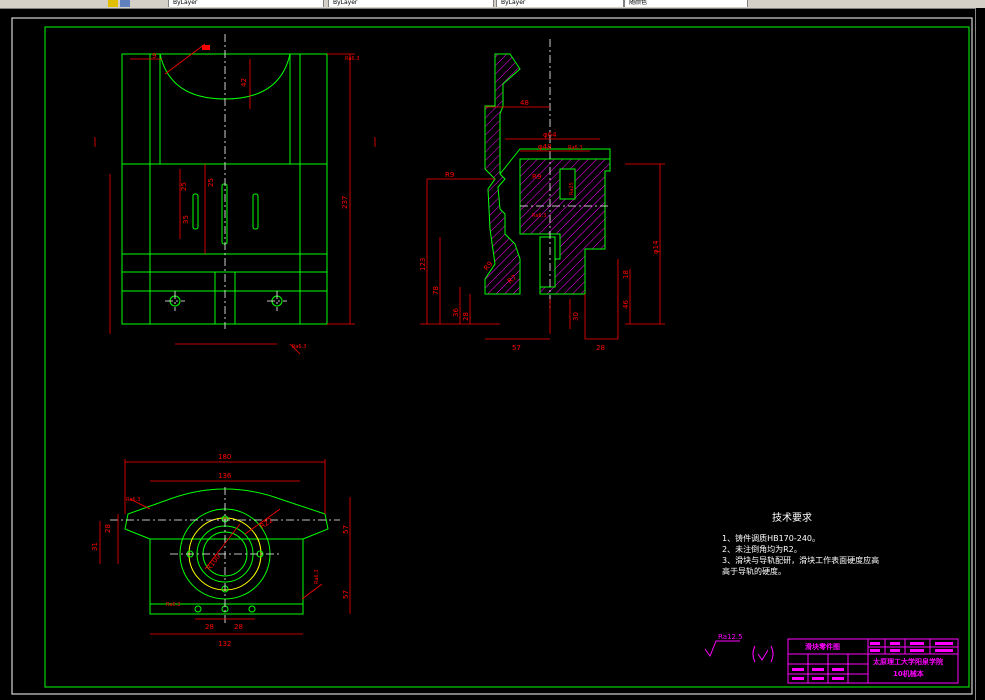 The width and height of the screenshot is (985, 700). Describe the element at coordinates (108, 528) in the screenshot. I see `dim-top-28: 28` at that location.